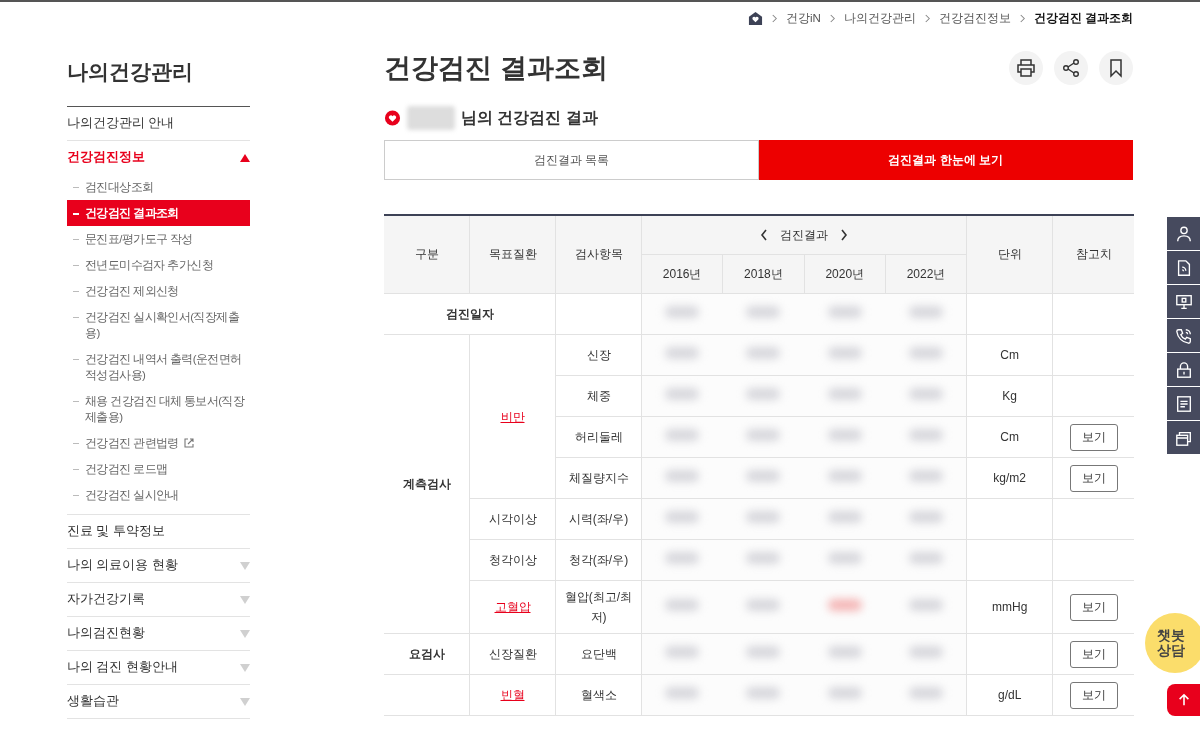  What do you see at coordinates (571, 160) in the screenshot?
I see `tab: 검진결과 목록` at bounding box center [571, 160].